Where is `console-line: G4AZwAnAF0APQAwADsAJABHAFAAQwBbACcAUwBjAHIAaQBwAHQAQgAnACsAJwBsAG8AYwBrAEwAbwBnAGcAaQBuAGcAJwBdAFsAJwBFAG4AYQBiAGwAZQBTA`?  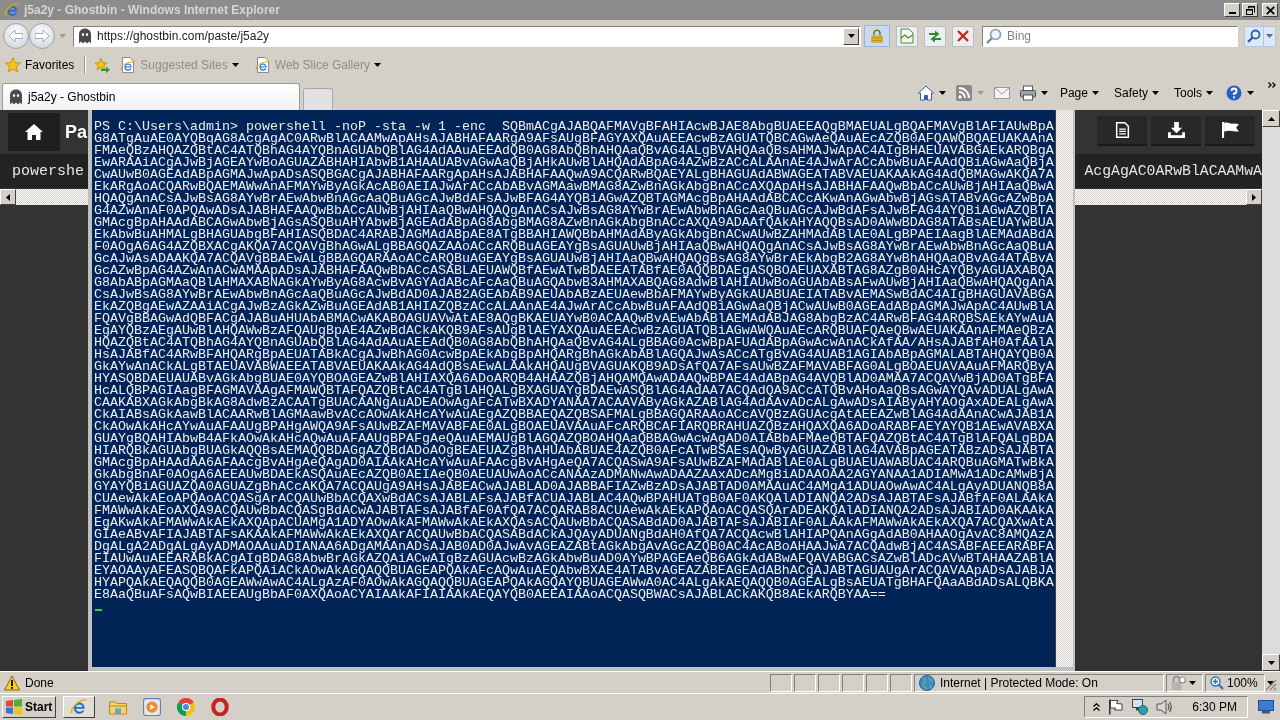
console-line: G4AZwAnAF0APQAwADsAJABHAFAAQwBbACcAUwBjAHIAaQBwAHQAQgAnACsAJwBsAG8AYwBrAEwAbwBnAGcAaQBuAGcAJwBdAFsAJwBFAG4AYQBiAGwAZQBTA is located at coordinates (574, 211).